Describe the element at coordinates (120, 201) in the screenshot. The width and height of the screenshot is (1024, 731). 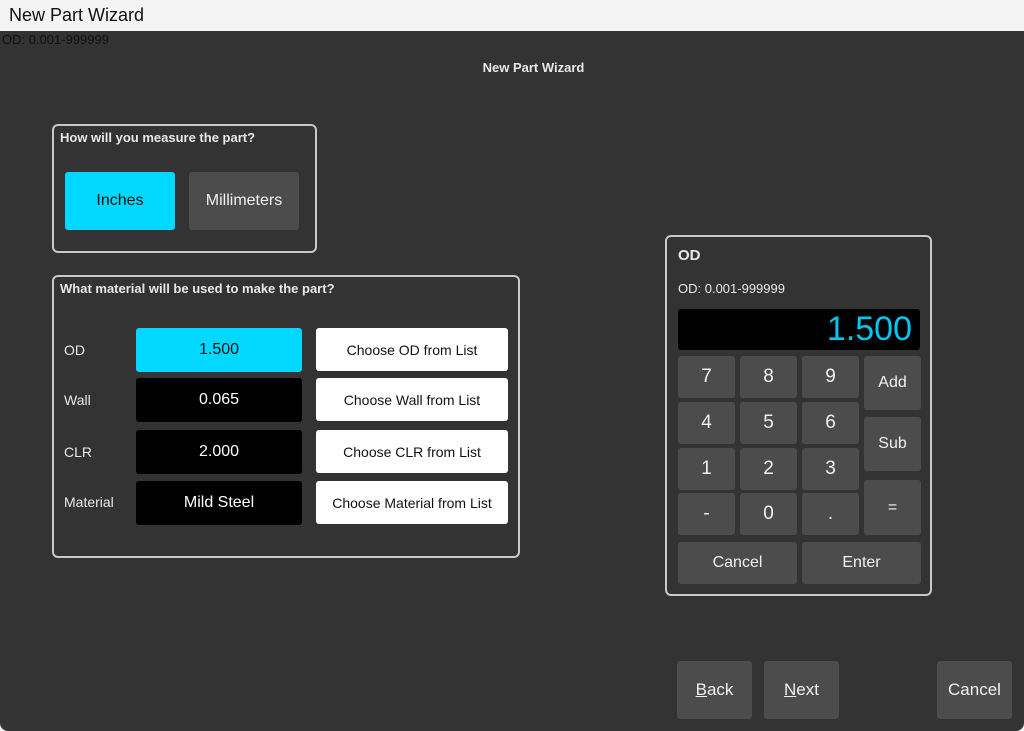
I see `inches-button: Inches` at that location.